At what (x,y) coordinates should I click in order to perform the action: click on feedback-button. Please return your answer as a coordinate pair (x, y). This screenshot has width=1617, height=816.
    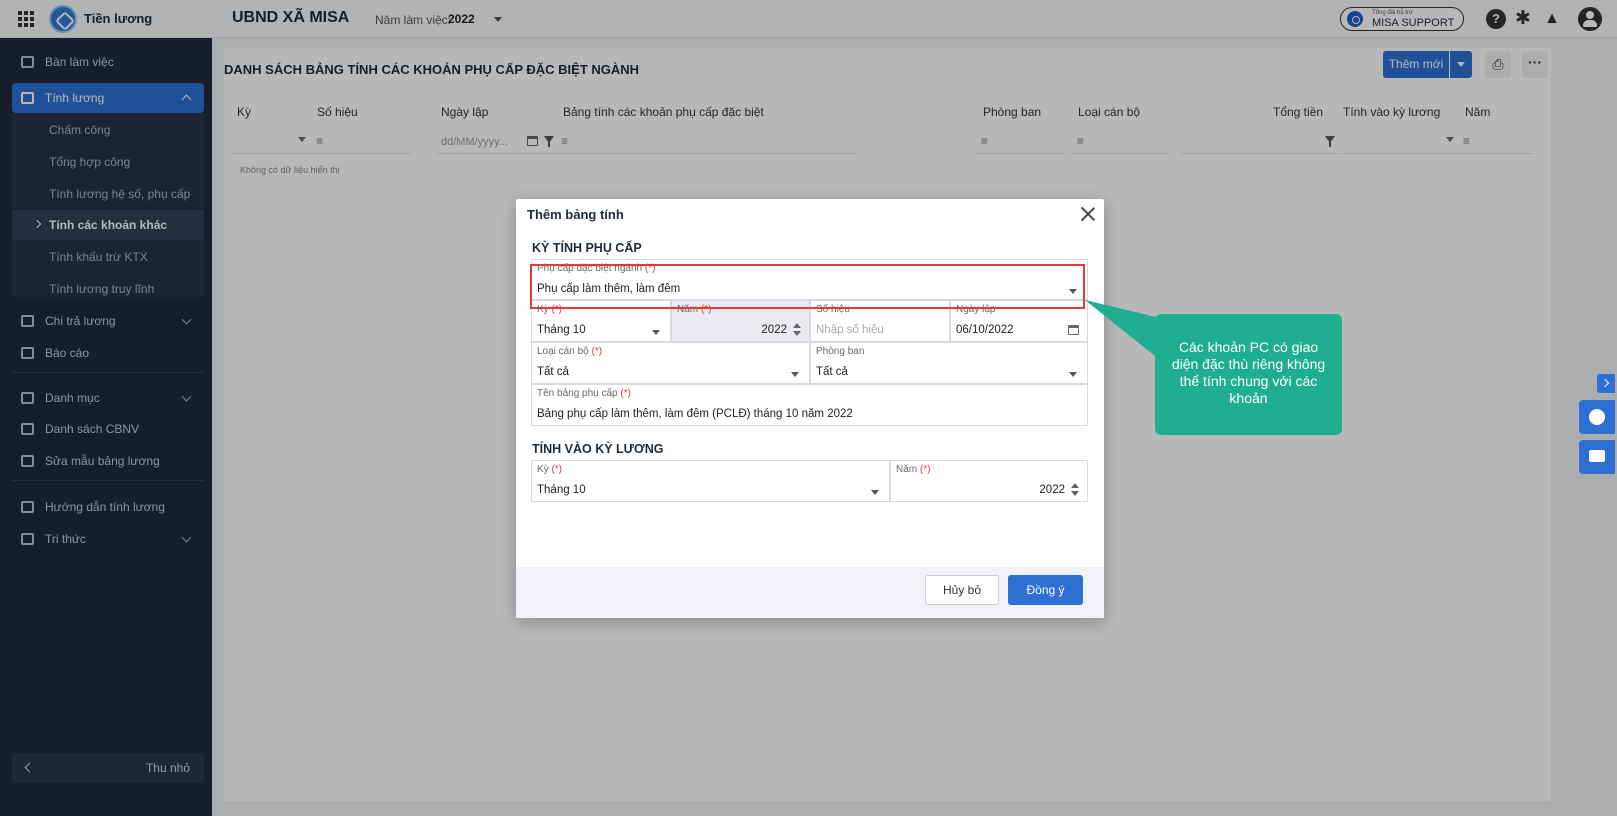
    Looking at the image, I should click on (1597, 457).